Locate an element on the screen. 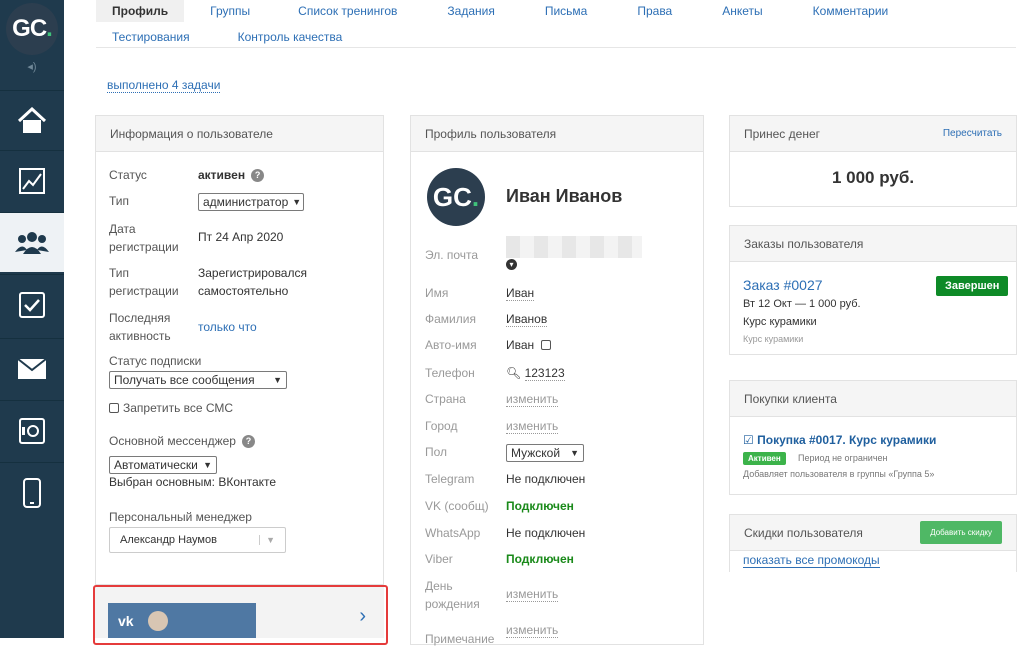  profile-header: Профиль пользователя is located at coordinates (557, 134).